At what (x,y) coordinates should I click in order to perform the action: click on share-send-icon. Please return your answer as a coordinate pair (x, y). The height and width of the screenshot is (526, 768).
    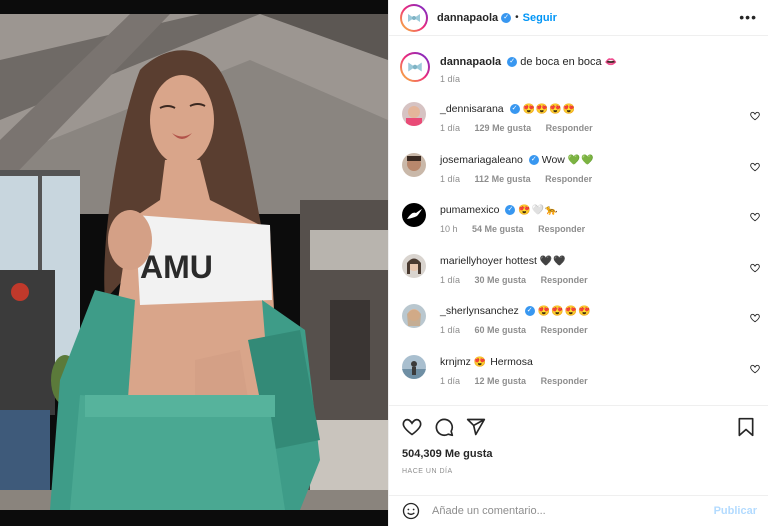
    Looking at the image, I should click on (476, 427).